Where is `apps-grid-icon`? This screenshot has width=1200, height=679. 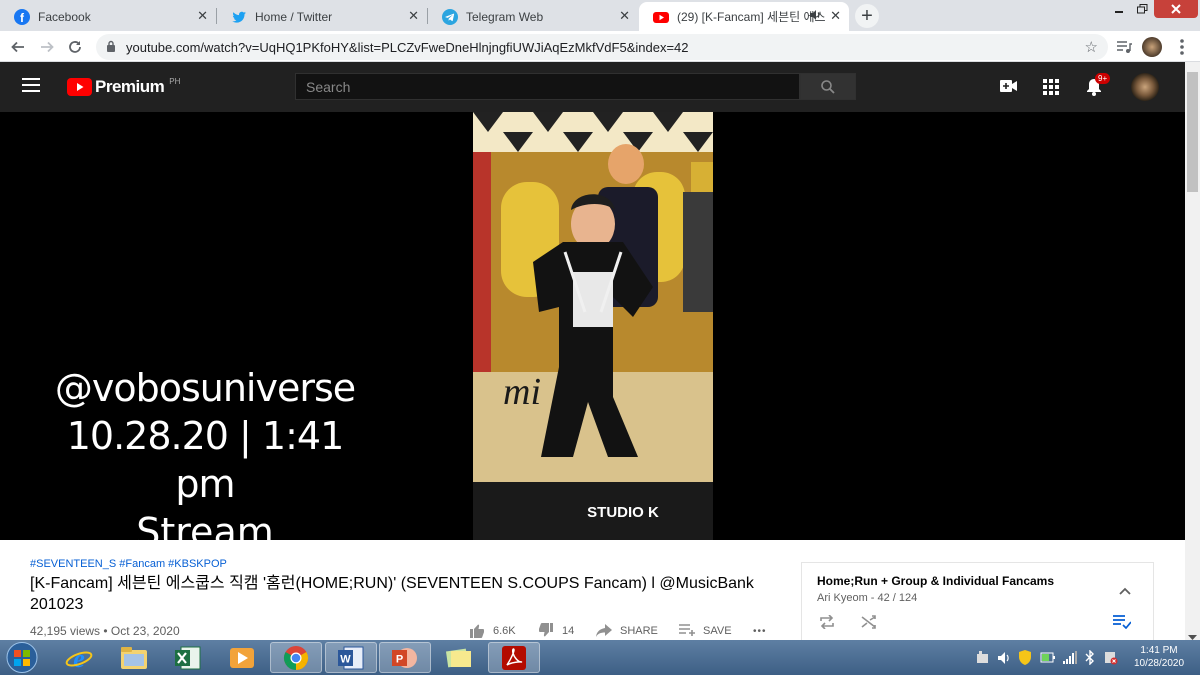 apps-grid-icon is located at coordinates (1051, 89).